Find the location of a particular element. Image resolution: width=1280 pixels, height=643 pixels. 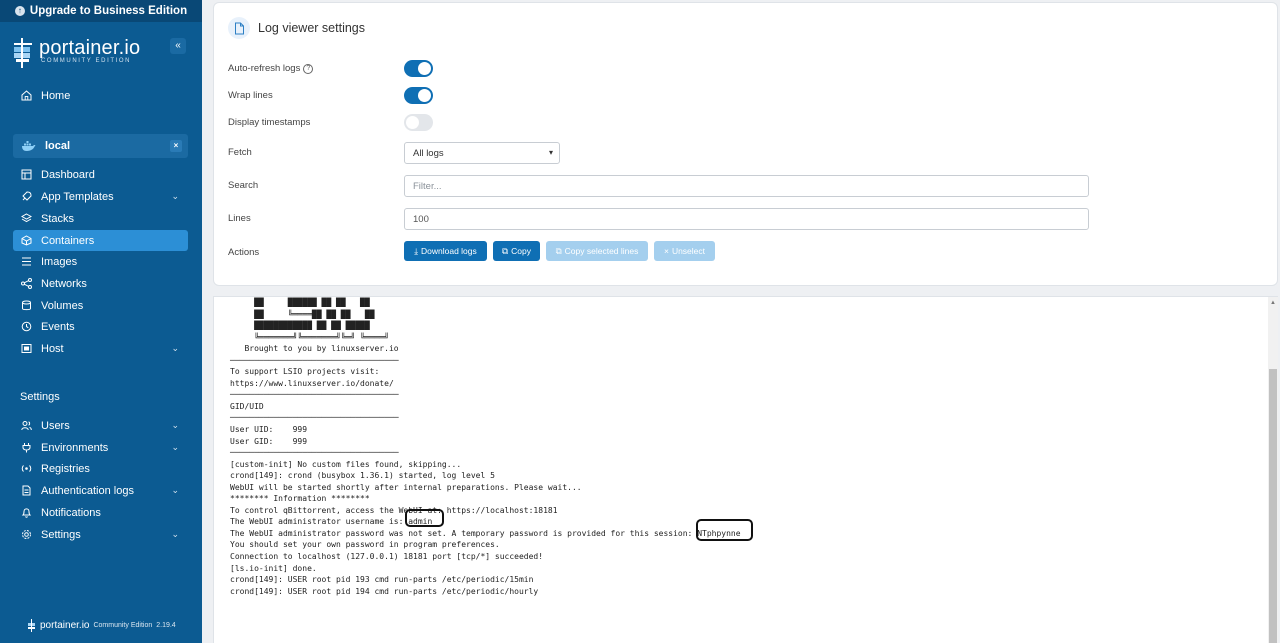

environment-name: local is located at coordinates (58, 146).